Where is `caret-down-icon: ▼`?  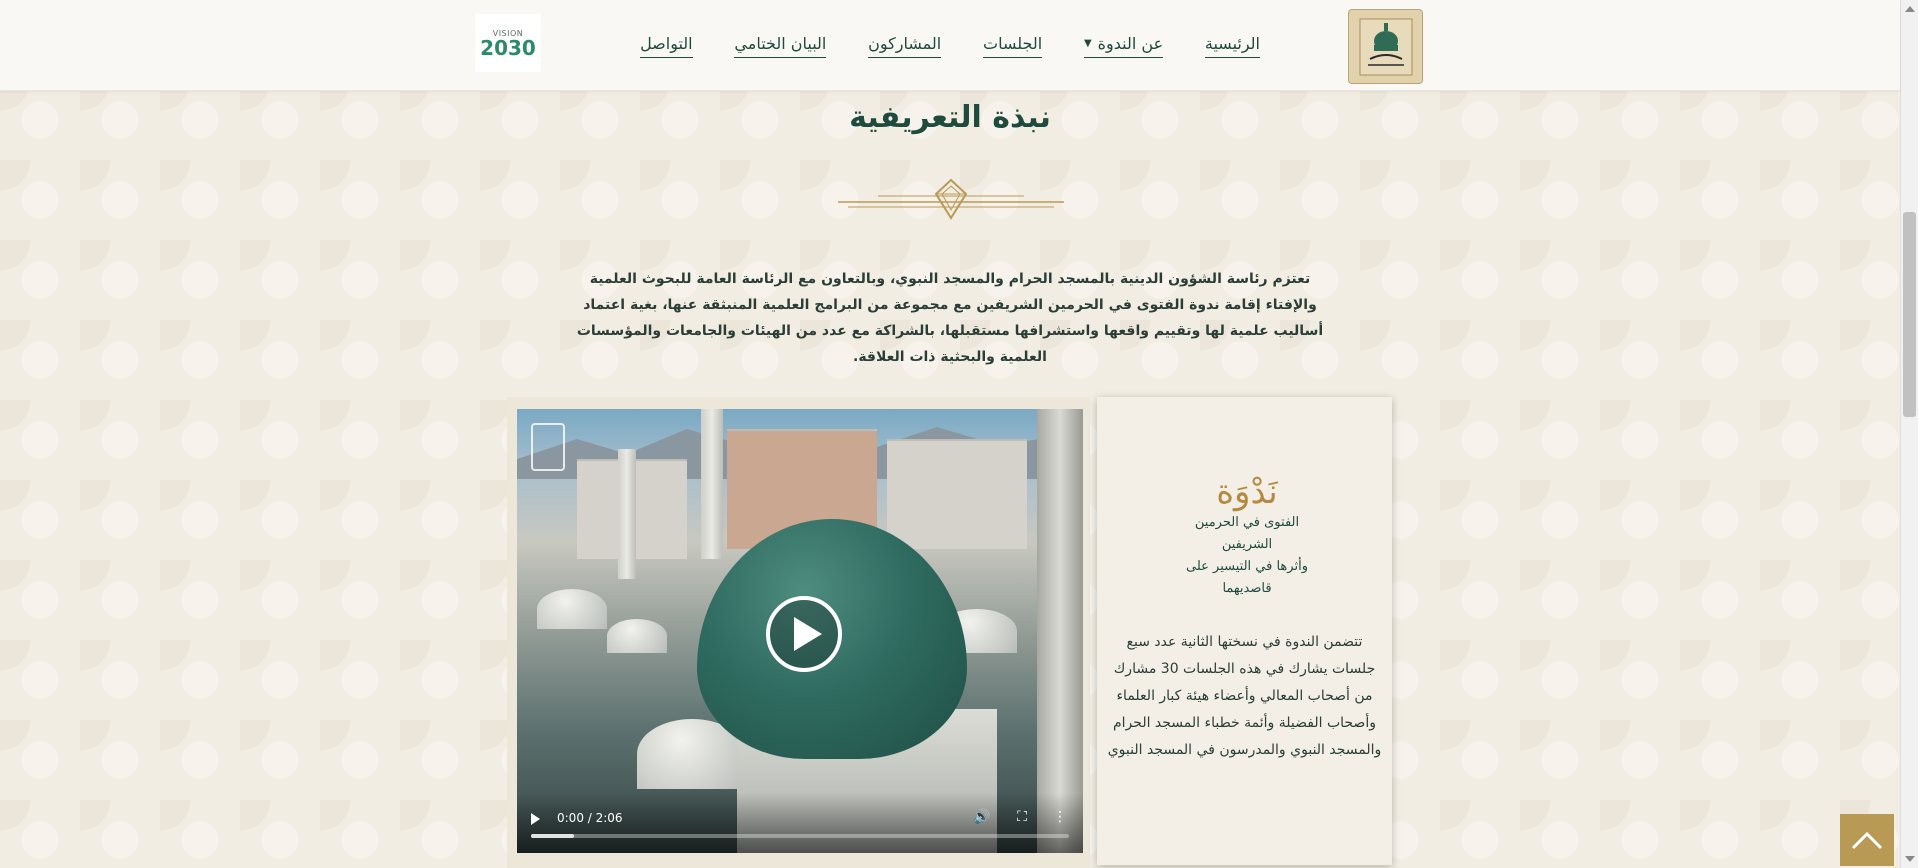 caret-down-icon: ▼ is located at coordinates (1087, 43).